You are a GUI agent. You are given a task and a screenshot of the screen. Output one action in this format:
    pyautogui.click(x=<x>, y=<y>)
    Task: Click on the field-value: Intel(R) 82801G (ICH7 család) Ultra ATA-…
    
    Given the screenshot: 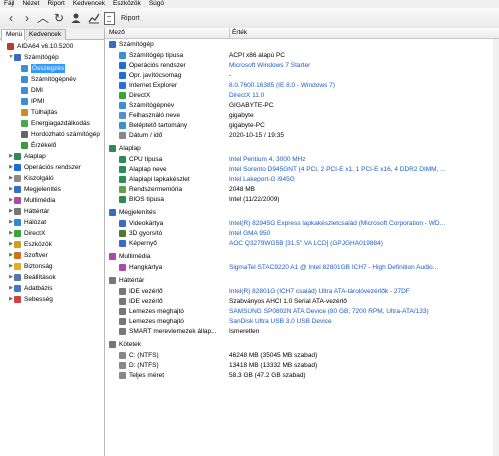 What is the action you would take?
    pyautogui.click(x=363, y=291)
    